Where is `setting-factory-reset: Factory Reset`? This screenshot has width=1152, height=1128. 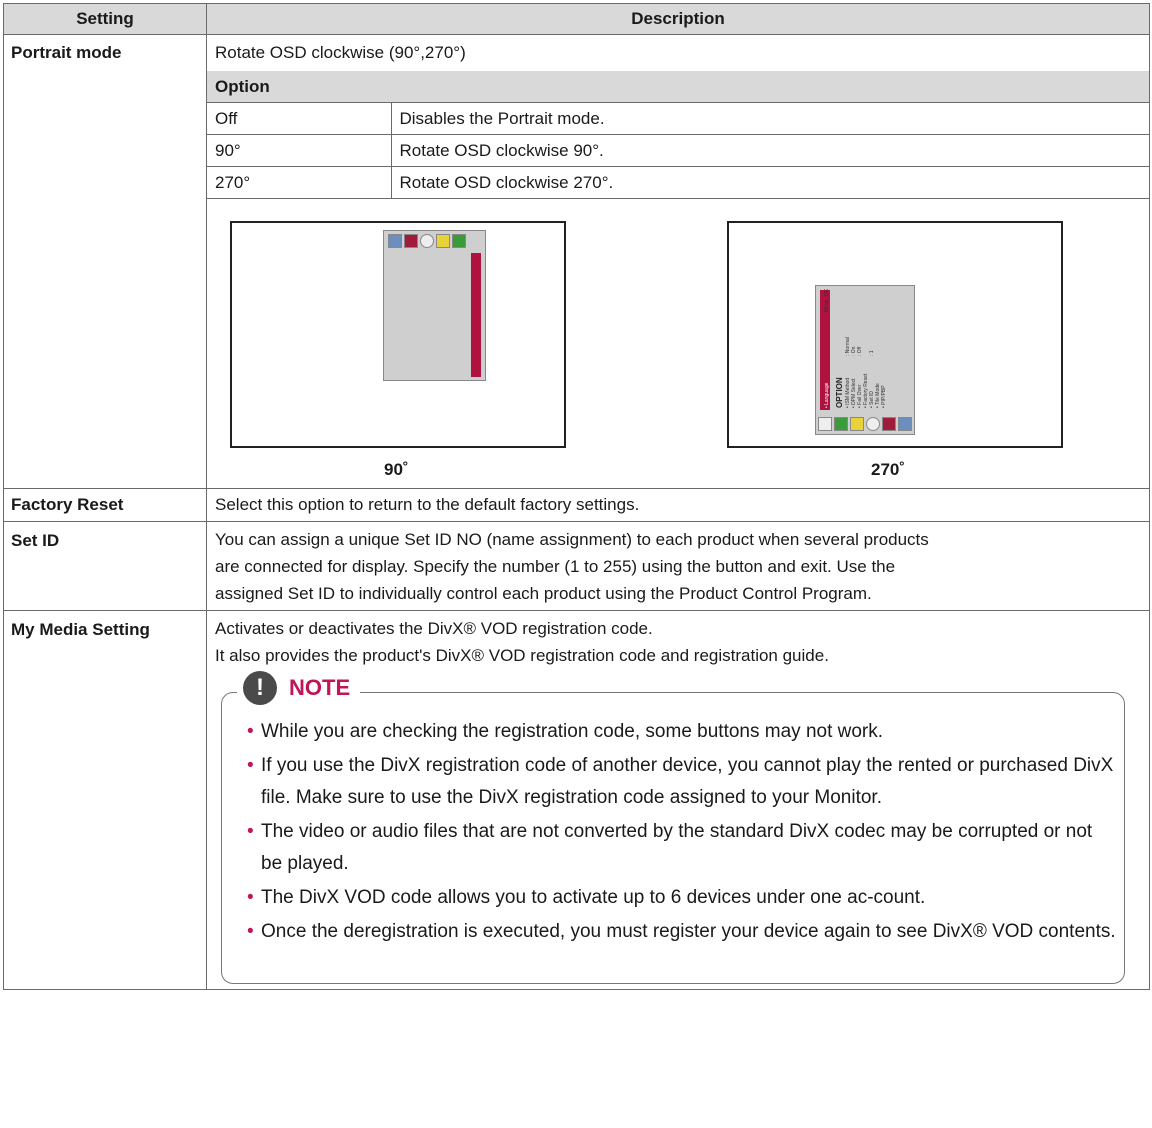 setting-factory-reset: Factory Reset is located at coordinates (105, 505).